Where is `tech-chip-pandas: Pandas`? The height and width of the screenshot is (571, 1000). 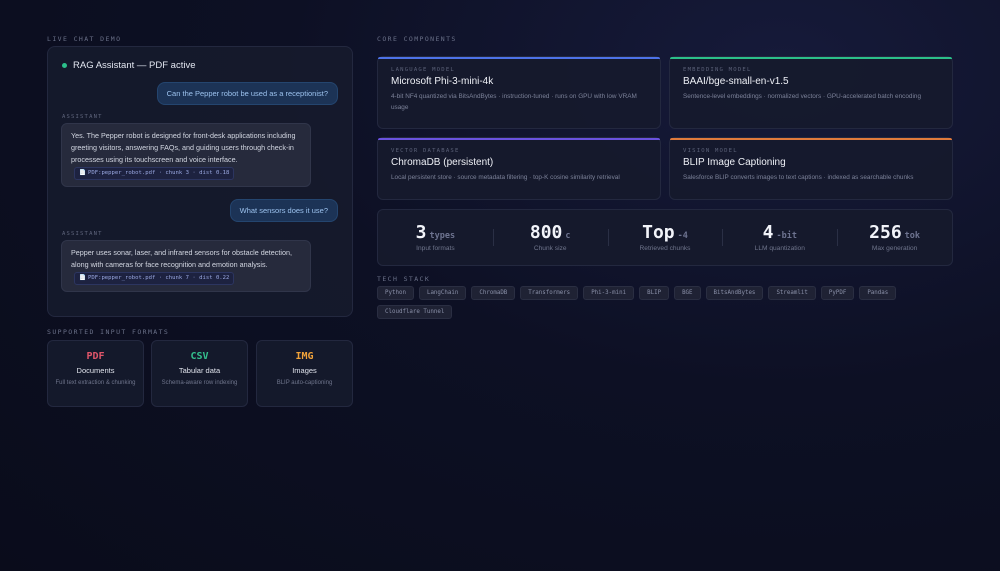 tech-chip-pandas: Pandas is located at coordinates (878, 293).